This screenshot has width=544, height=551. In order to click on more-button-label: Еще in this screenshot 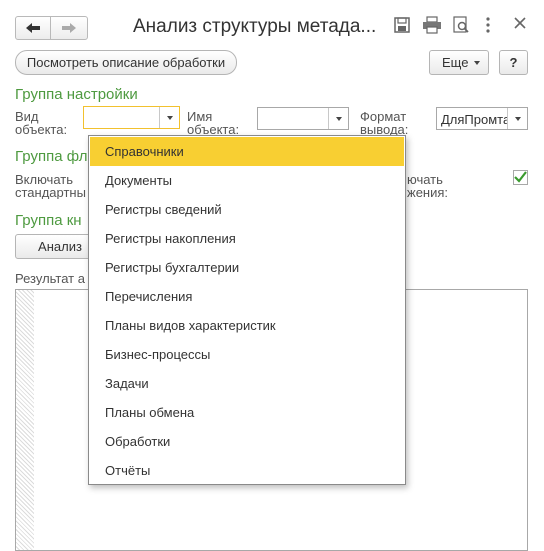, I will do `click(455, 62)`.